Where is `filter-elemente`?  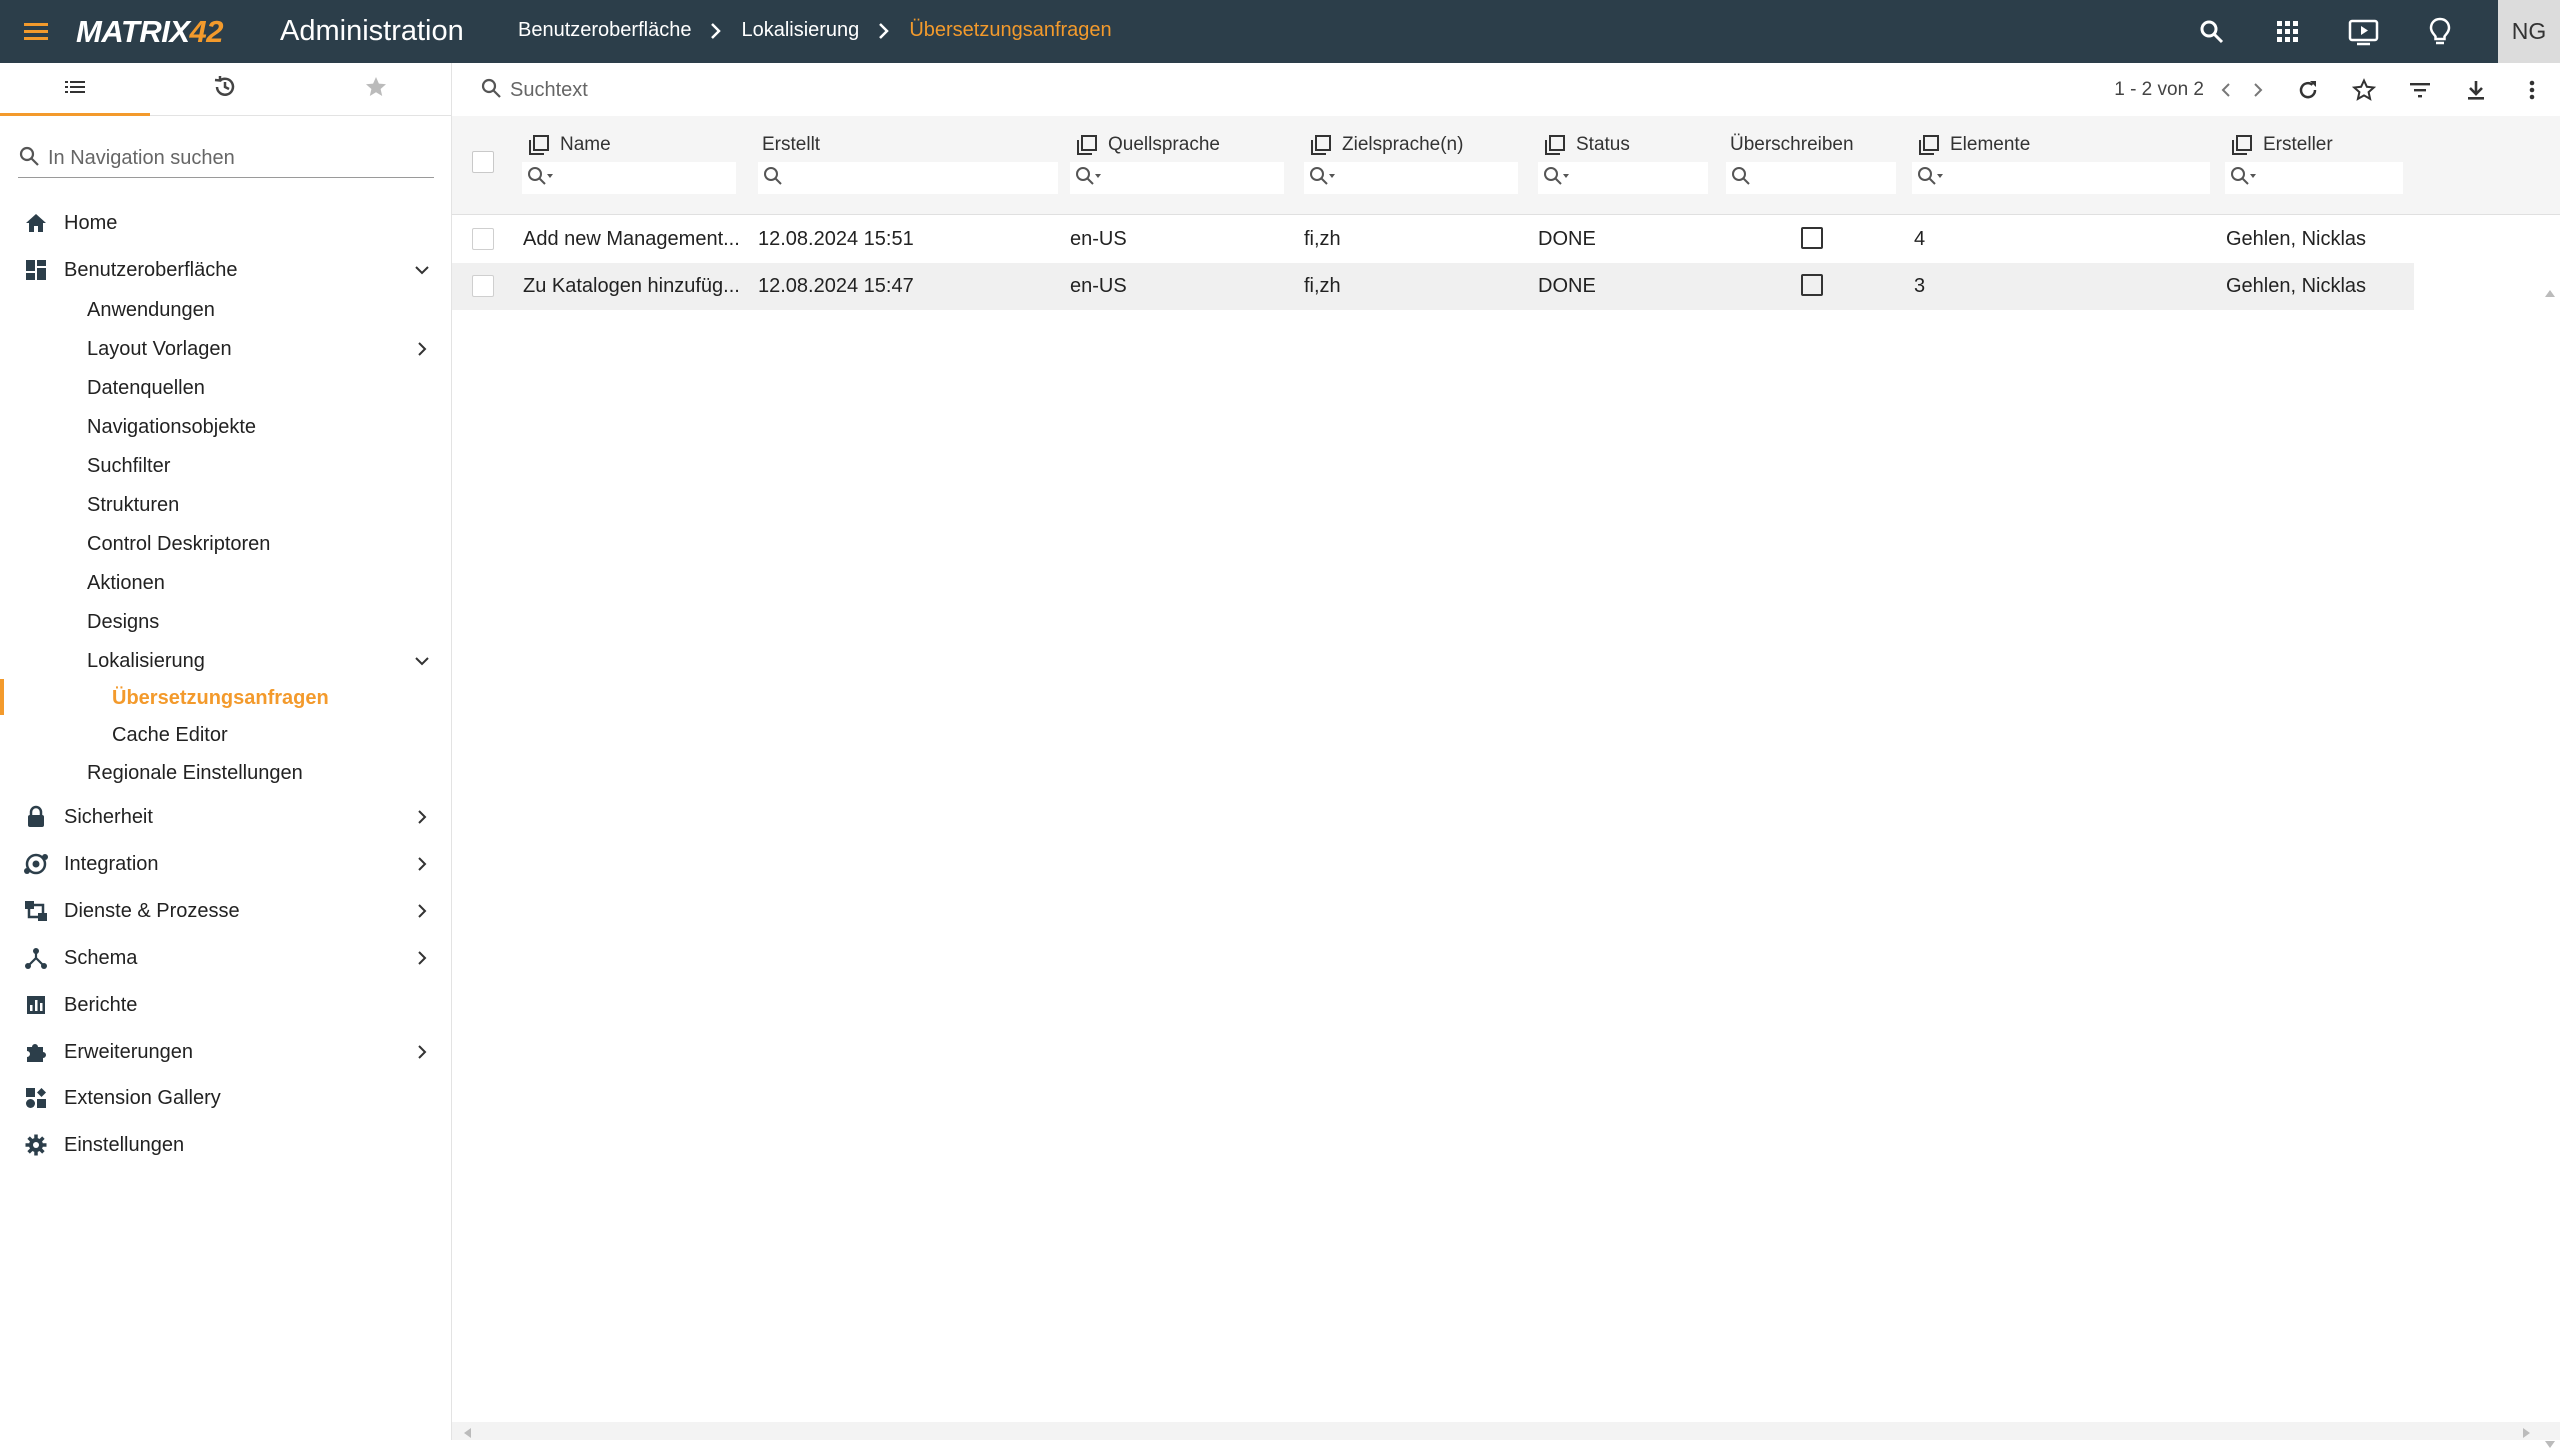
filter-elemente is located at coordinates (2061, 178).